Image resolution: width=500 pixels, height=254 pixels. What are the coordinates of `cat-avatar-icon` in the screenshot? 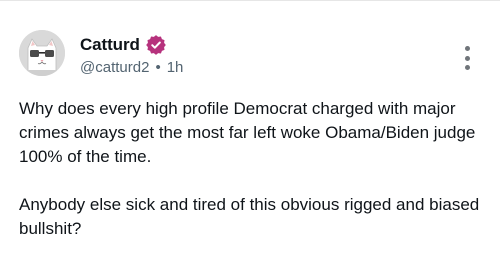 It's located at (42, 53).